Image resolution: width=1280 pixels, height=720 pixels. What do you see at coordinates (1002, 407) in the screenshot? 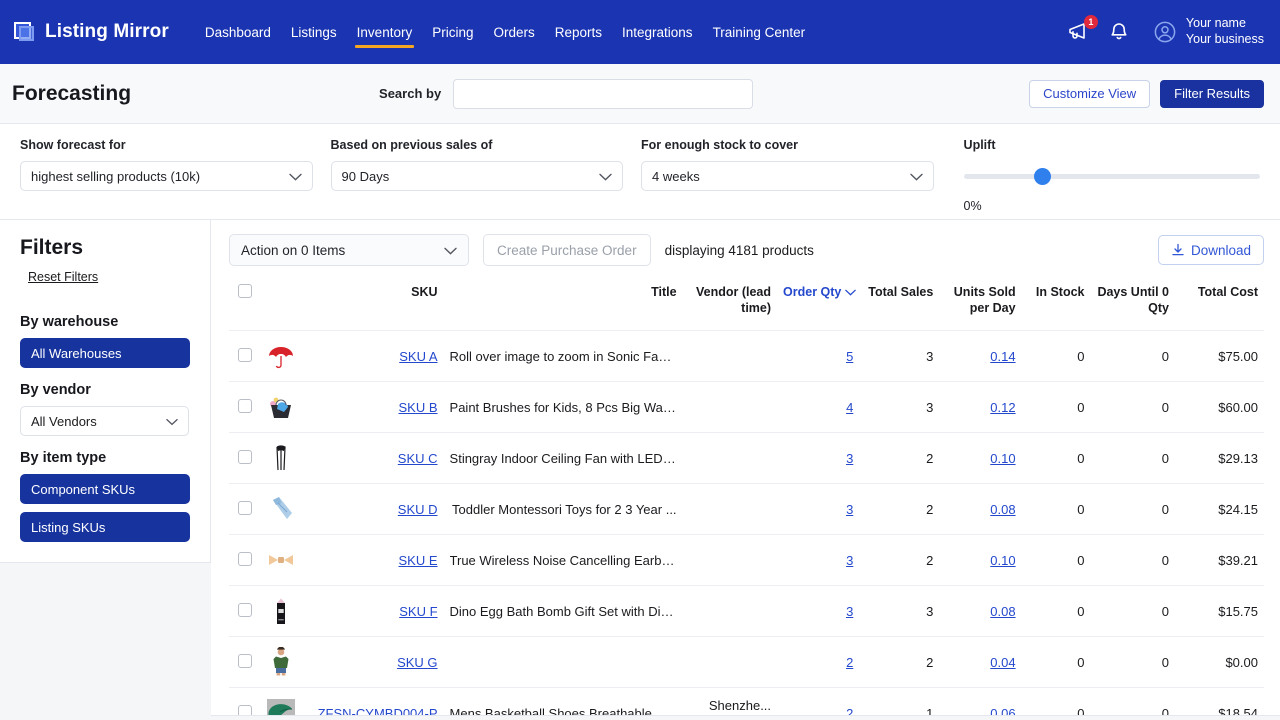
I see `units-sold-link: 0.12` at bounding box center [1002, 407].